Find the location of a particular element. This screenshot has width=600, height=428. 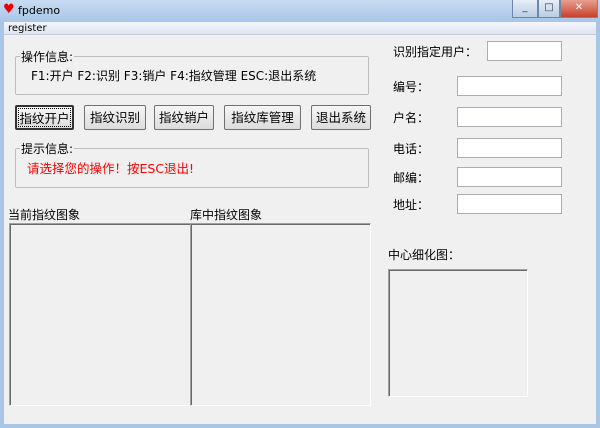

id-label: 编号： is located at coordinates (411, 87).